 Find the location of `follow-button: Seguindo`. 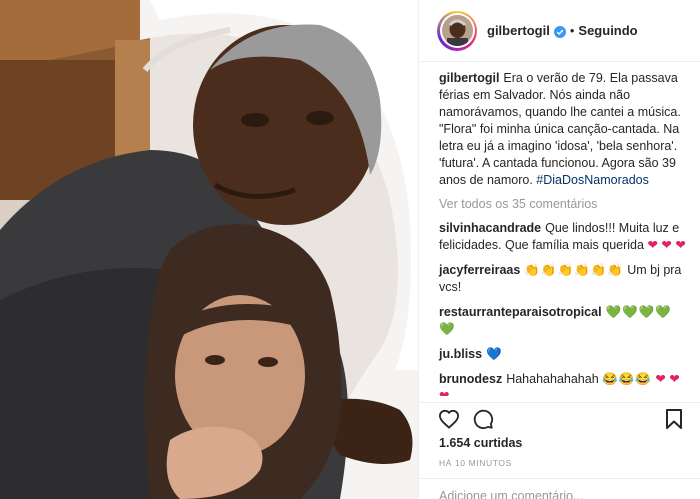

follow-button: Seguindo is located at coordinates (607, 30).